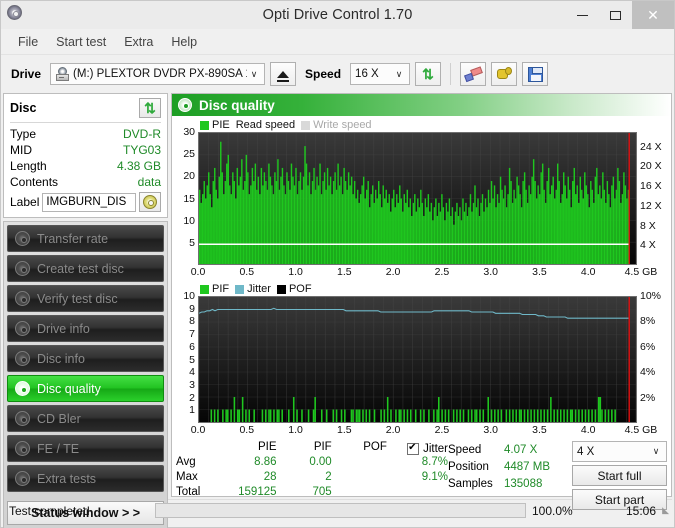 This screenshot has width=675, height=528. I want to click on sidebar-item-label: Transfer rate, so click(73, 238).